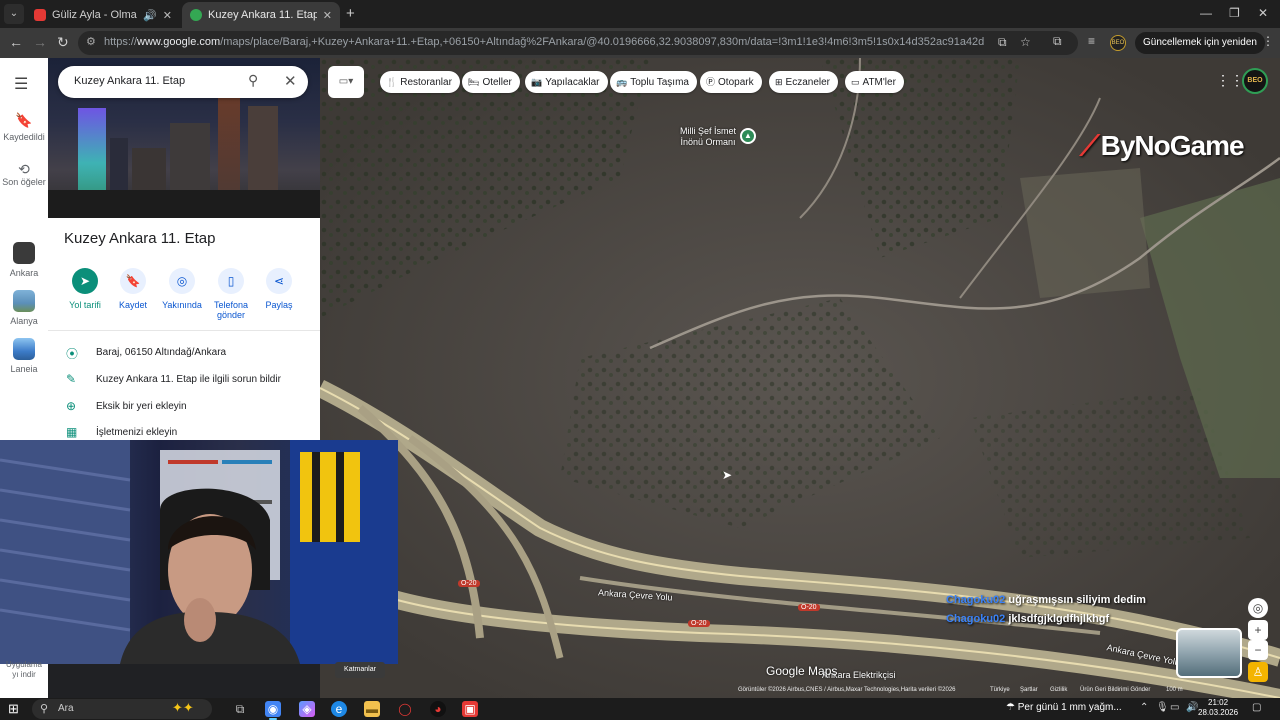  I want to click on tab-maps: Kuzey Ankara 11. Etap - Google ✕, so click(261, 15).